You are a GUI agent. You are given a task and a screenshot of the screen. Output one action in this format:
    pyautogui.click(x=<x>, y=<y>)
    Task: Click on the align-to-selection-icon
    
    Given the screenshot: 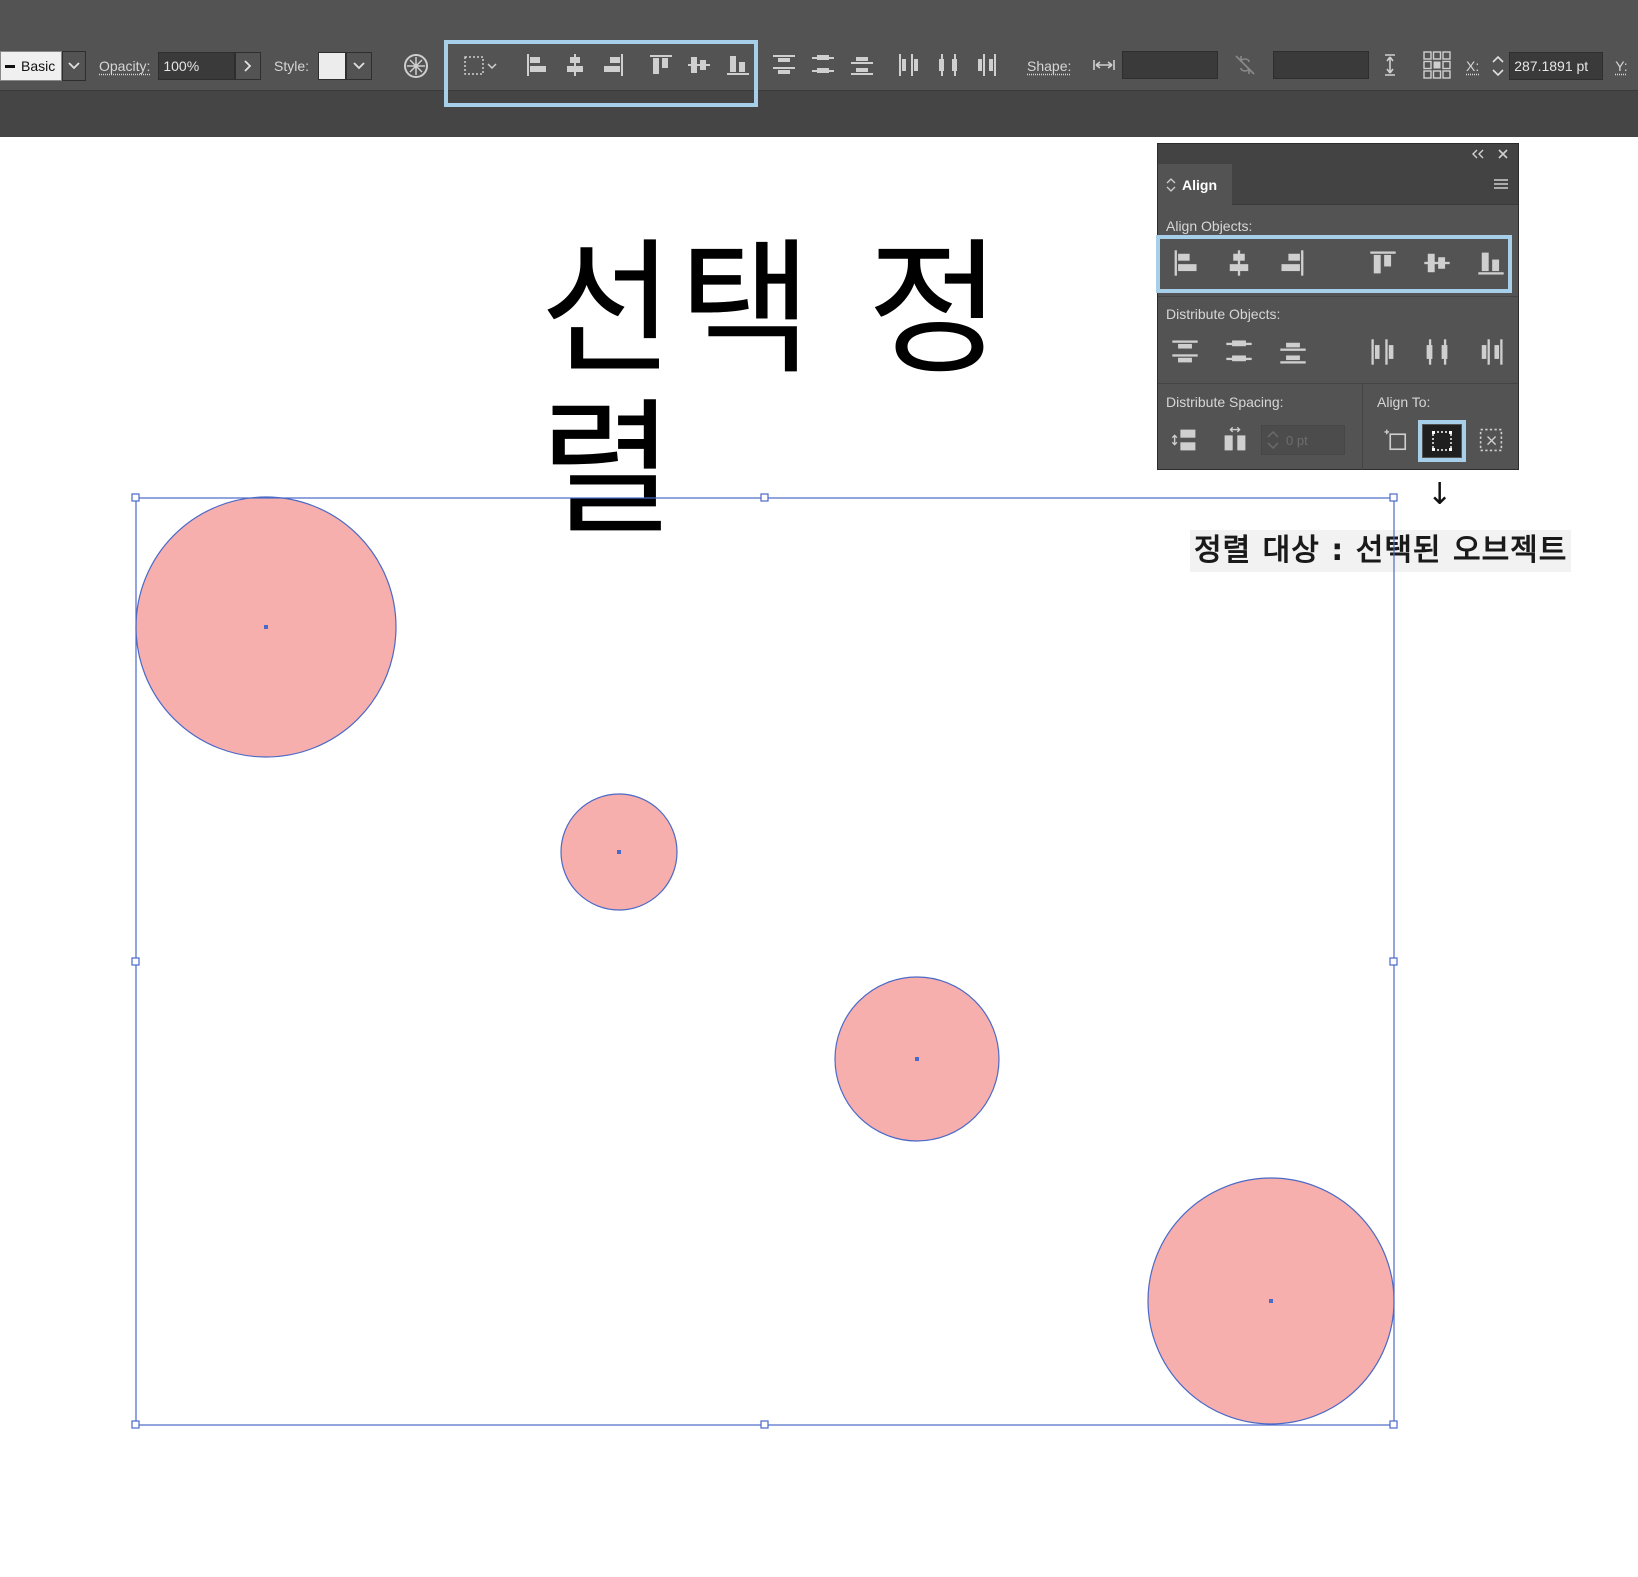 What is the action you would take?
    pyautogui.click(x=1442, y=441)
    